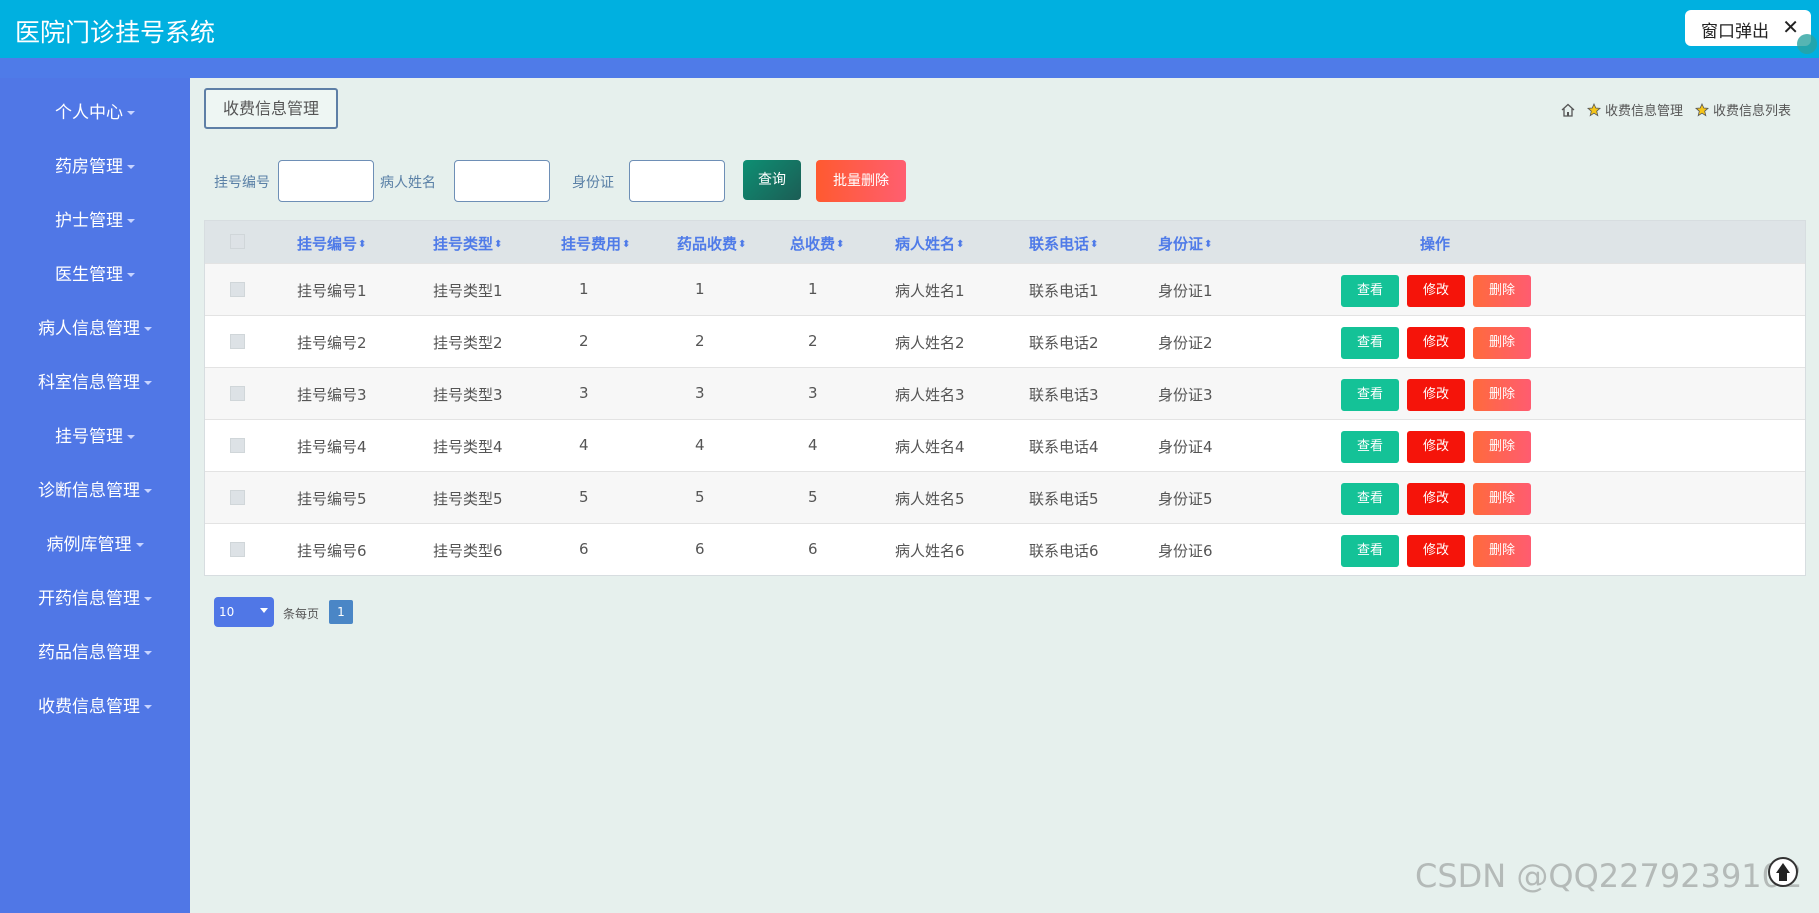 Image resolution: width=1819 pixels, height=913 pixels. What do you see at coordinates (244, 612) in the screenshot?
I see `page-size-select: 10` at bounding box center [244, 612].